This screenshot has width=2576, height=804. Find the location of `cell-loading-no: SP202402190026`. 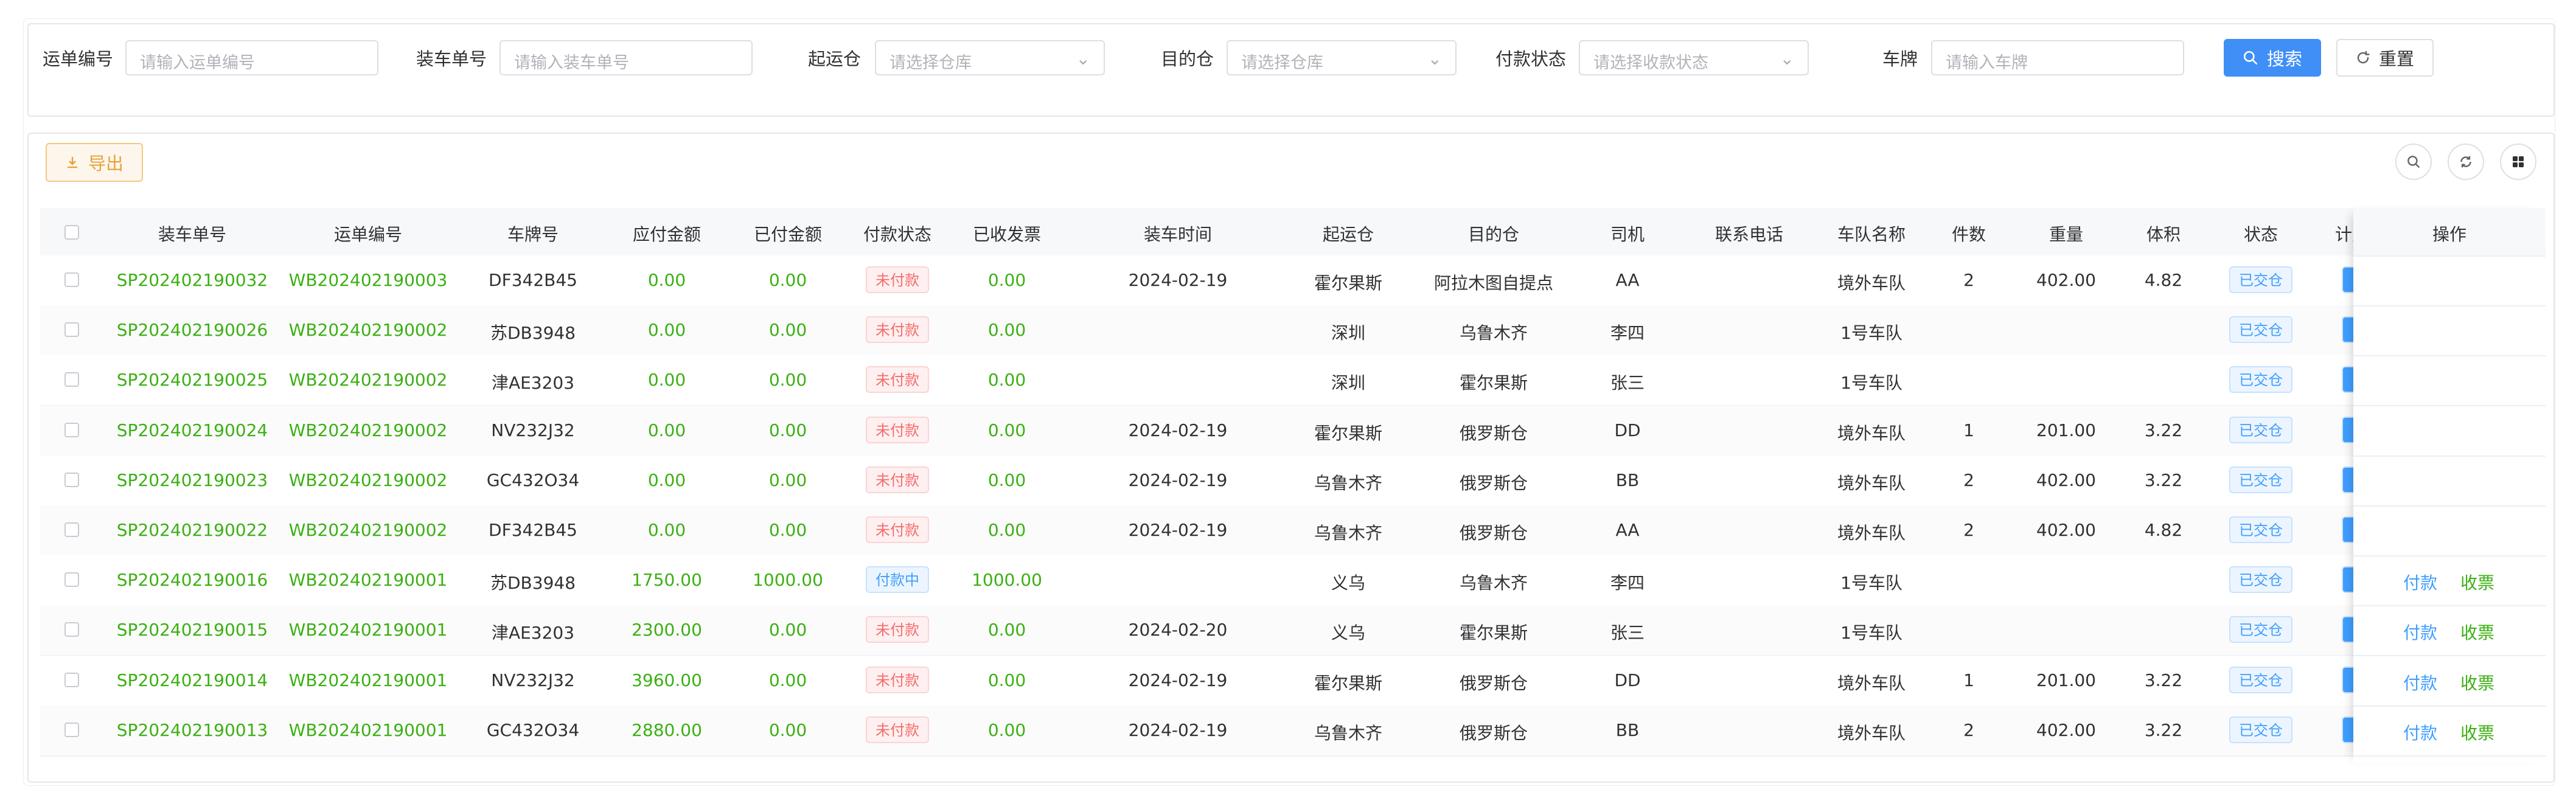

cell-loading-no: SP202402190026 is located at coordinates (192, 330).